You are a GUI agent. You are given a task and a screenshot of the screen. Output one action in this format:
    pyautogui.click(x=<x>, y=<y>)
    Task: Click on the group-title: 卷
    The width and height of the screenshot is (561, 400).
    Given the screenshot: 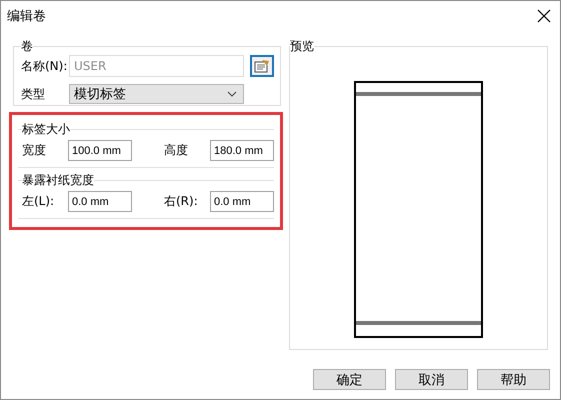 What is the action you would take?
    pyautogui.click(x=27, y=46)
    